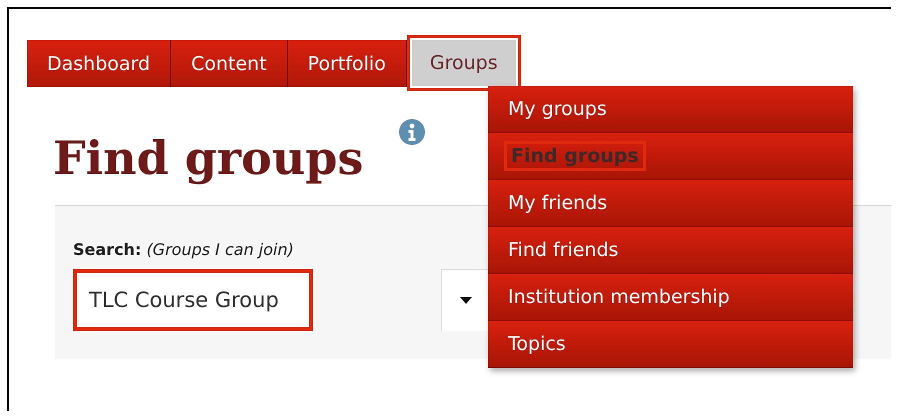  Describe the element at coordinates (99, 63) in the screenshot. I see `nav-tab: Dashboard` at that location.